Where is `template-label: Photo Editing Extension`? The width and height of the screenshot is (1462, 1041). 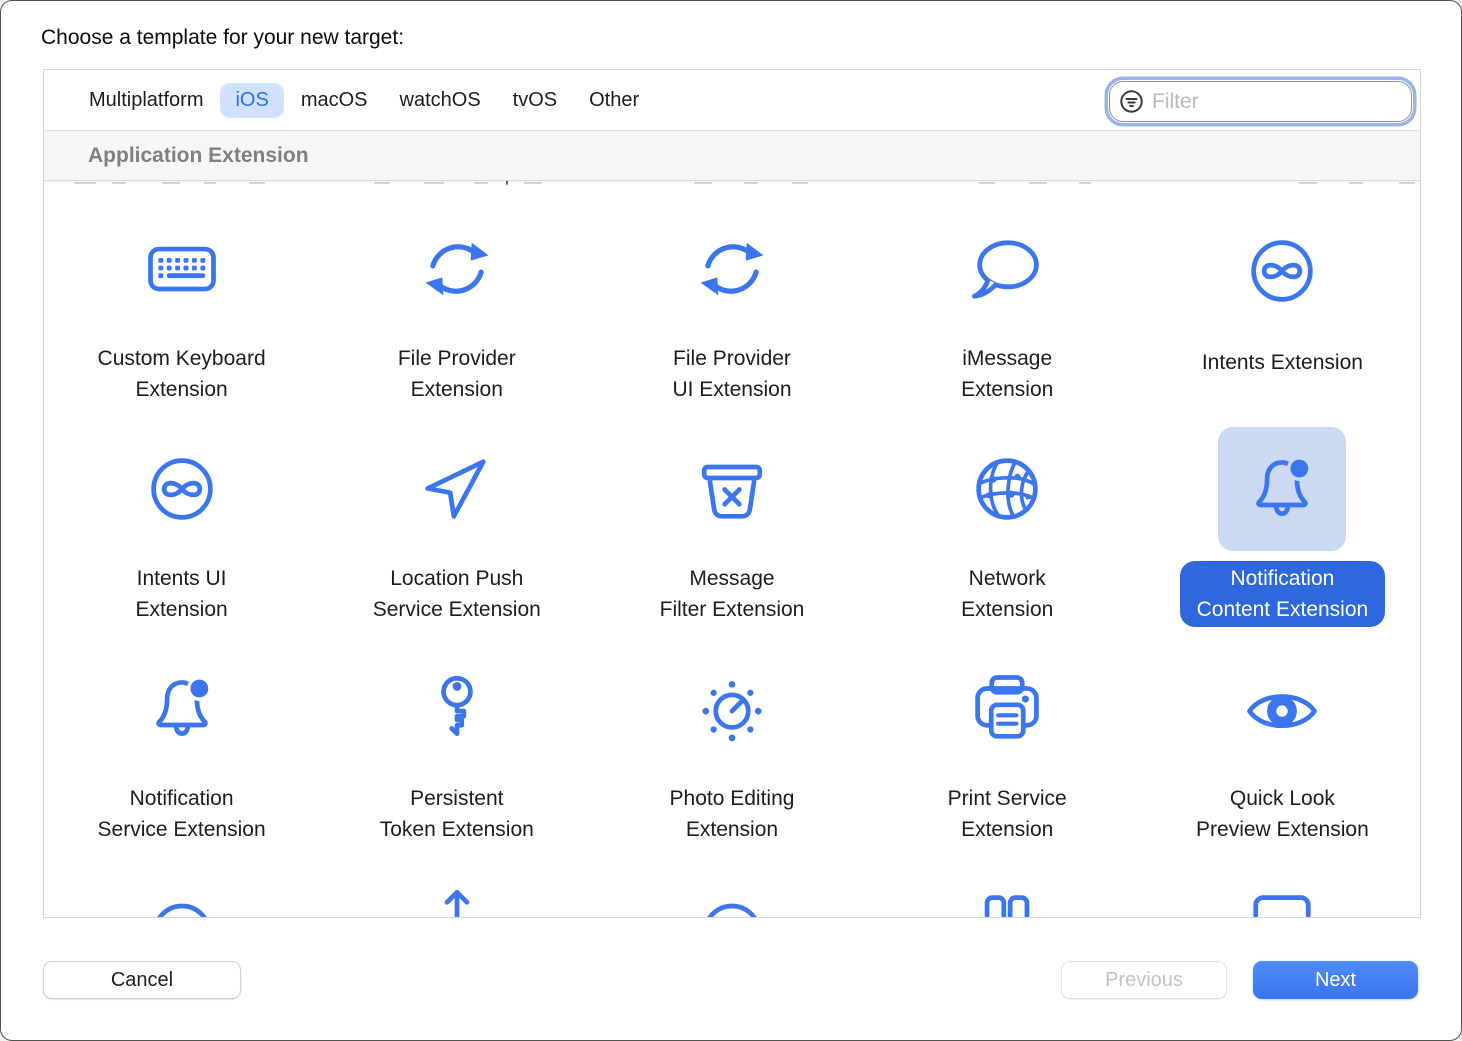 template-label: Photo Editing Extension is located at coordinates (732, 814).